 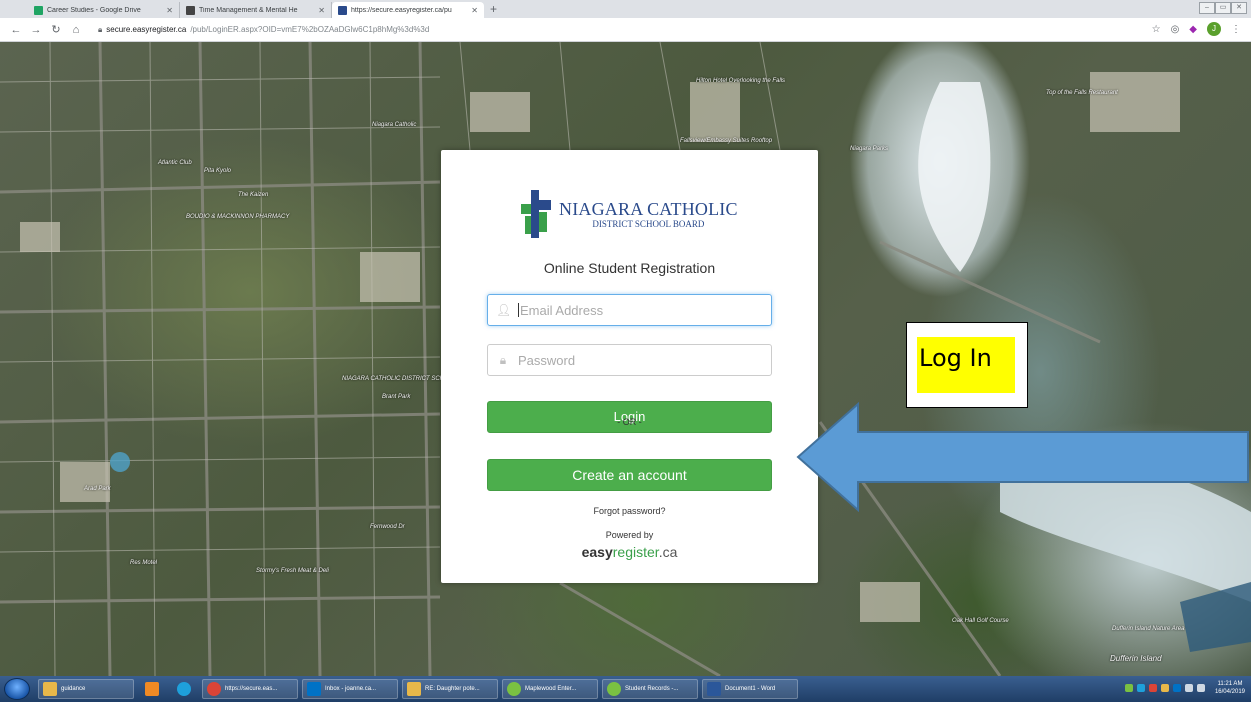 I want to click on brand-easy: easy, so click(x=597, y=552).